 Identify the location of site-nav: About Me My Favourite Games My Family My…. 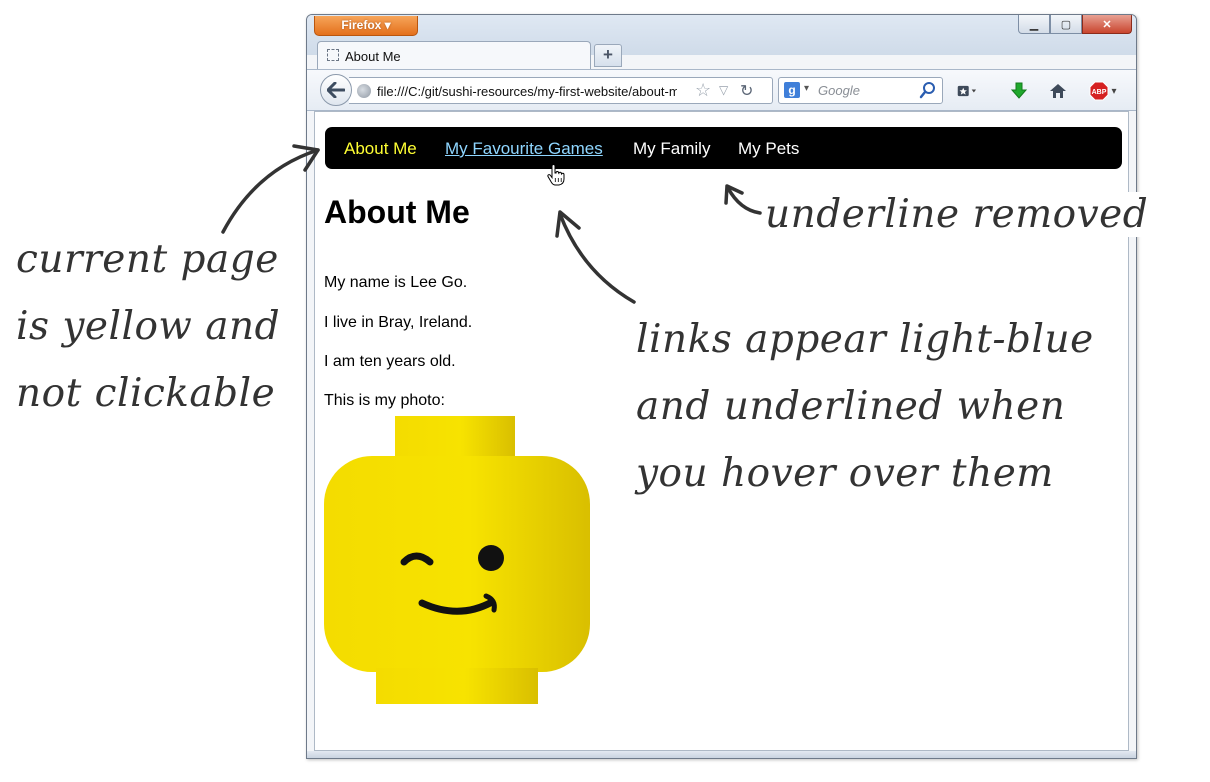
(723, 156).